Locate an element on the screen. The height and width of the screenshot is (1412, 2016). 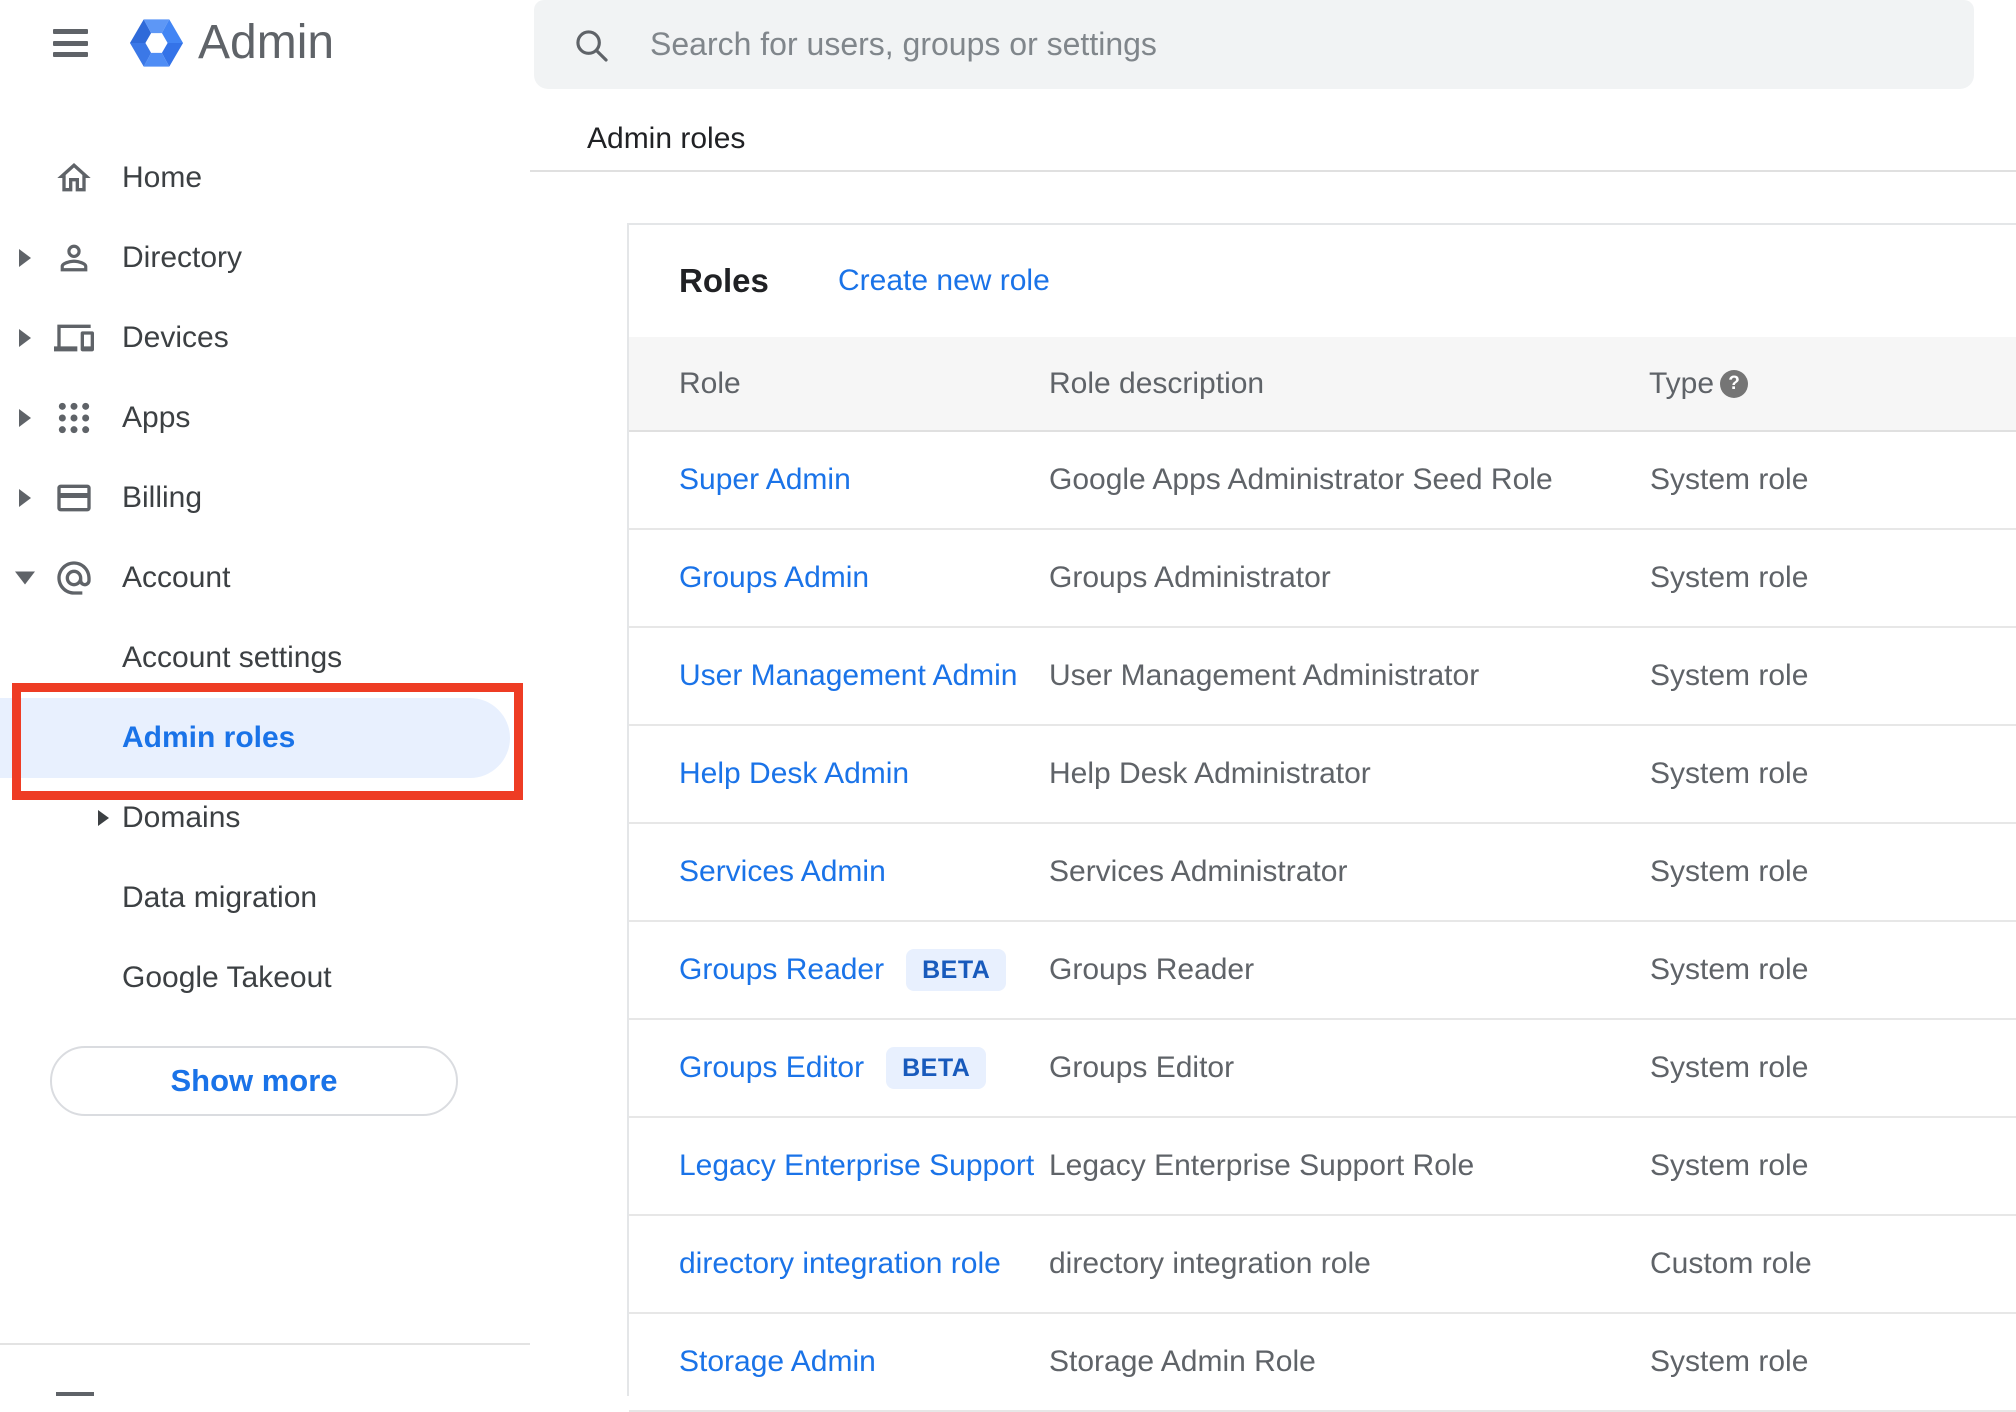
sidebar-item-admin-roles: Admin roles is located at coordinates (265, 738).